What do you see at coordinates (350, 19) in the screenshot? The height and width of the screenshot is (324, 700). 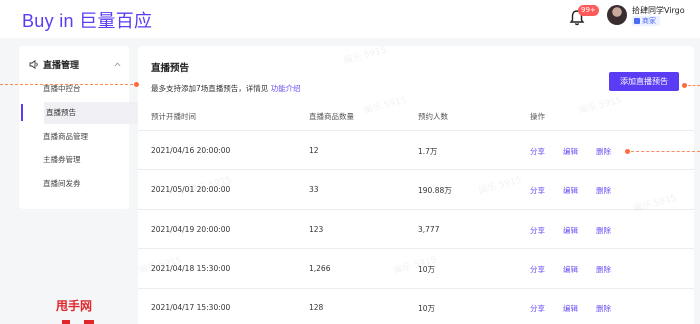 I see `top-bar: Buy in 巨量百应 99+ 拾肆同学Virgo 商家` at bounding box center [350, 19].